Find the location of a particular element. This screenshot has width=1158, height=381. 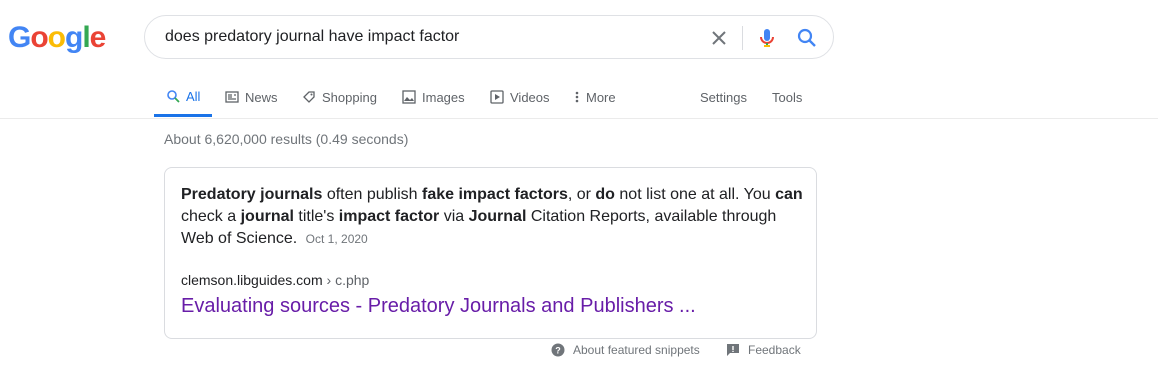

about-snippets-link: ? About featured snippets is located at coordinates (625, 350).